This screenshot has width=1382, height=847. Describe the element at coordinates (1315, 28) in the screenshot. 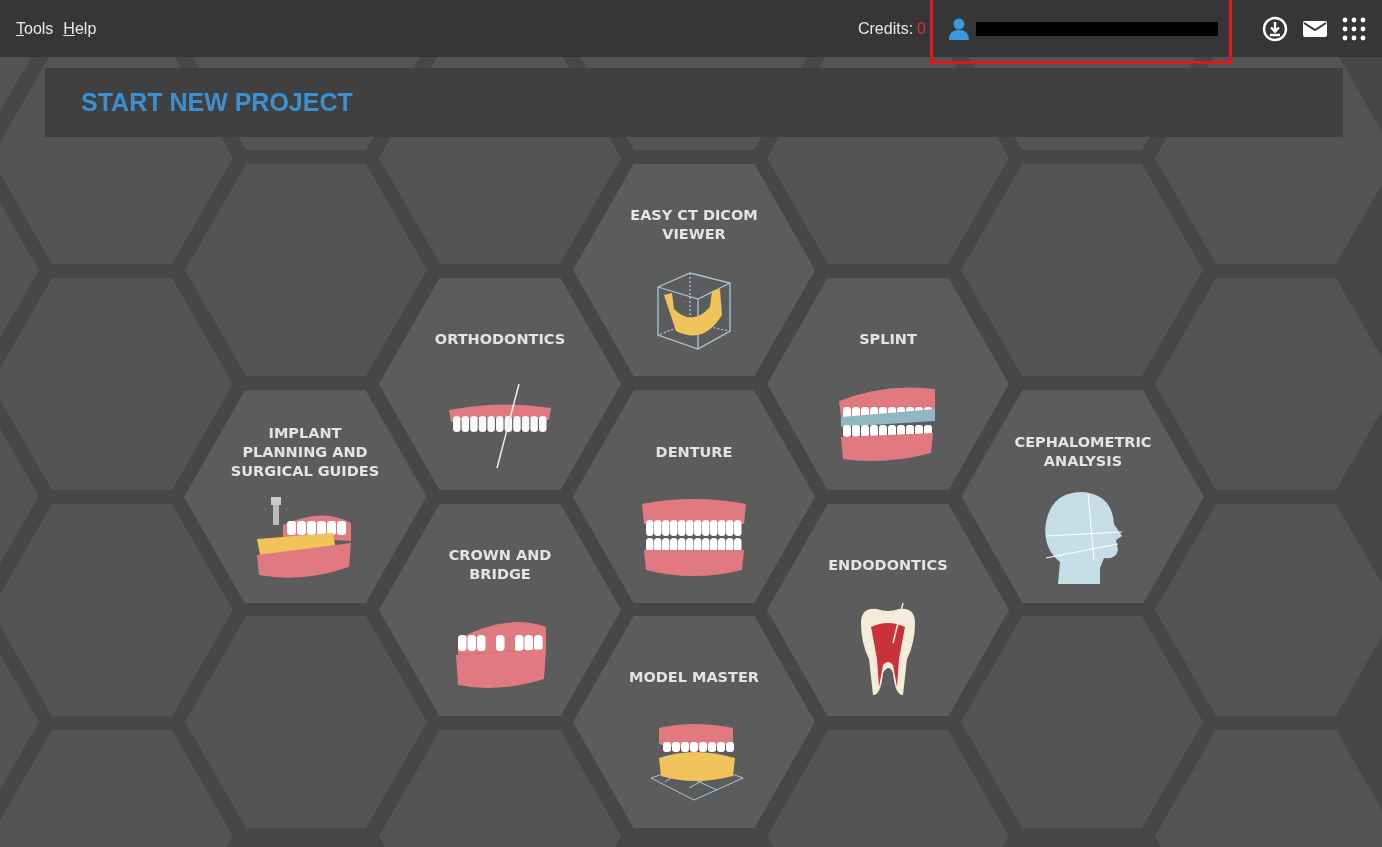

I see `mail-icon` at that location.